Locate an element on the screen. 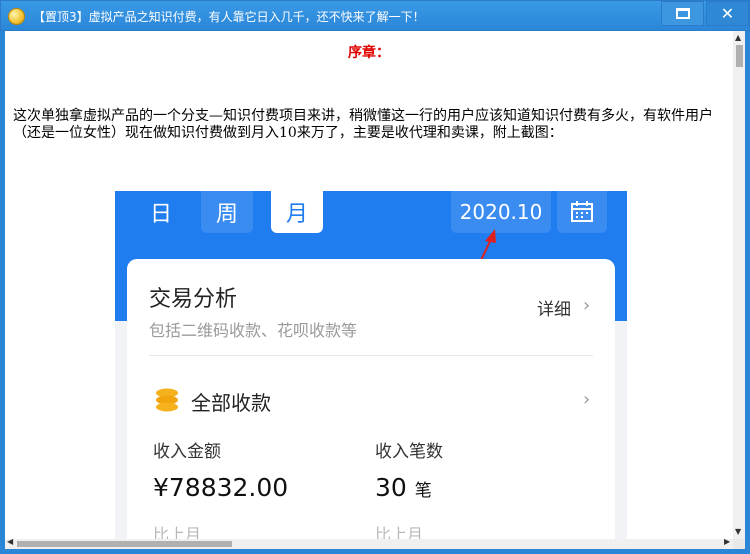 This screenshot has width=750, height=554. detail-link: 详细 is located at coordinates (554, 310).